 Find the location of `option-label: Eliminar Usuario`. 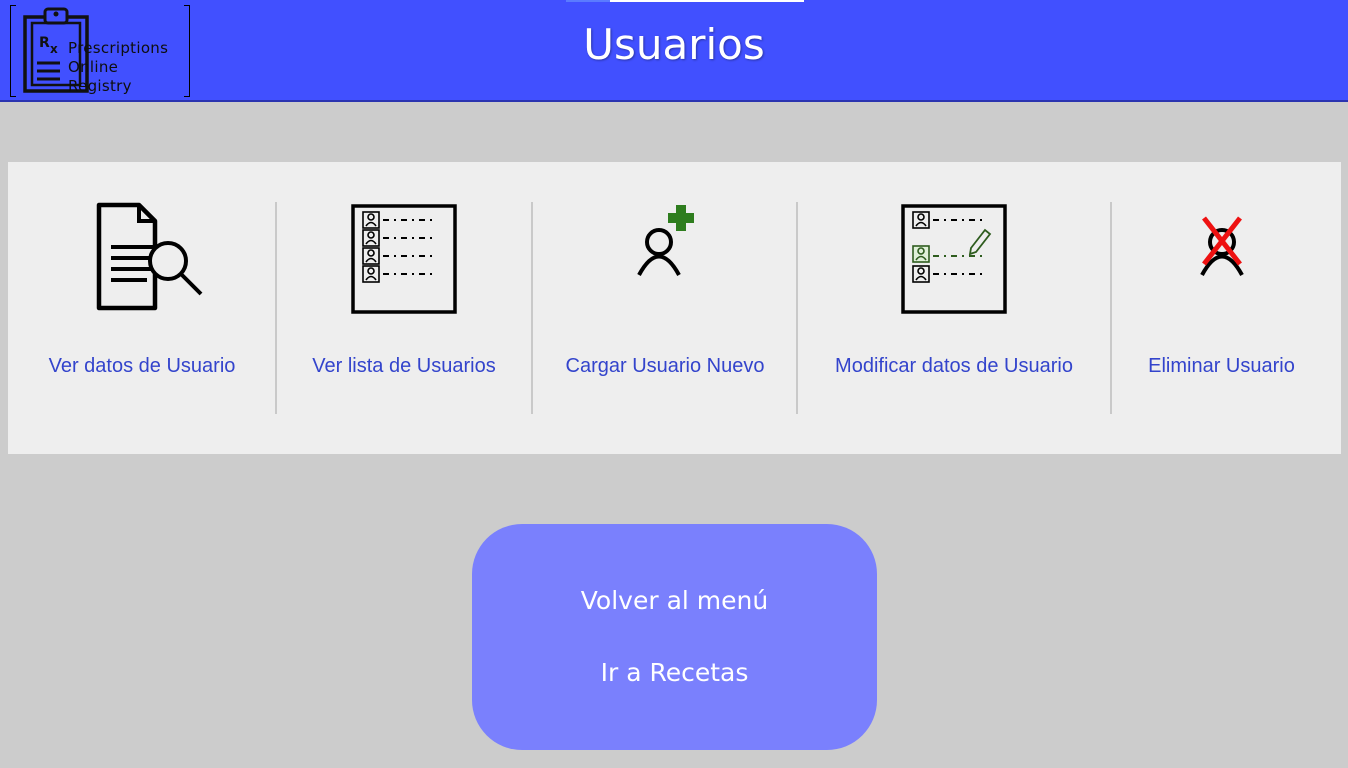

option-label: Eliminar Usuario is located at coordinates (1221, 366).